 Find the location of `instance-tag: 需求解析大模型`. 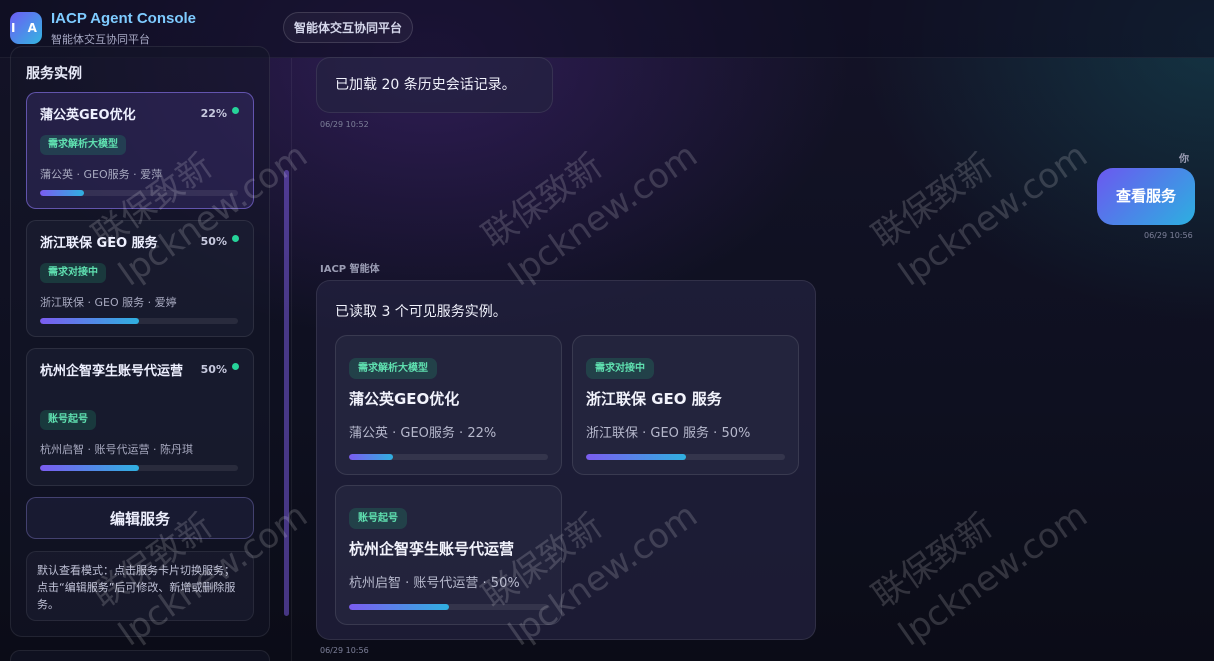

instance-tag: 需求解析大模型 is located at coordinates (83, 145).